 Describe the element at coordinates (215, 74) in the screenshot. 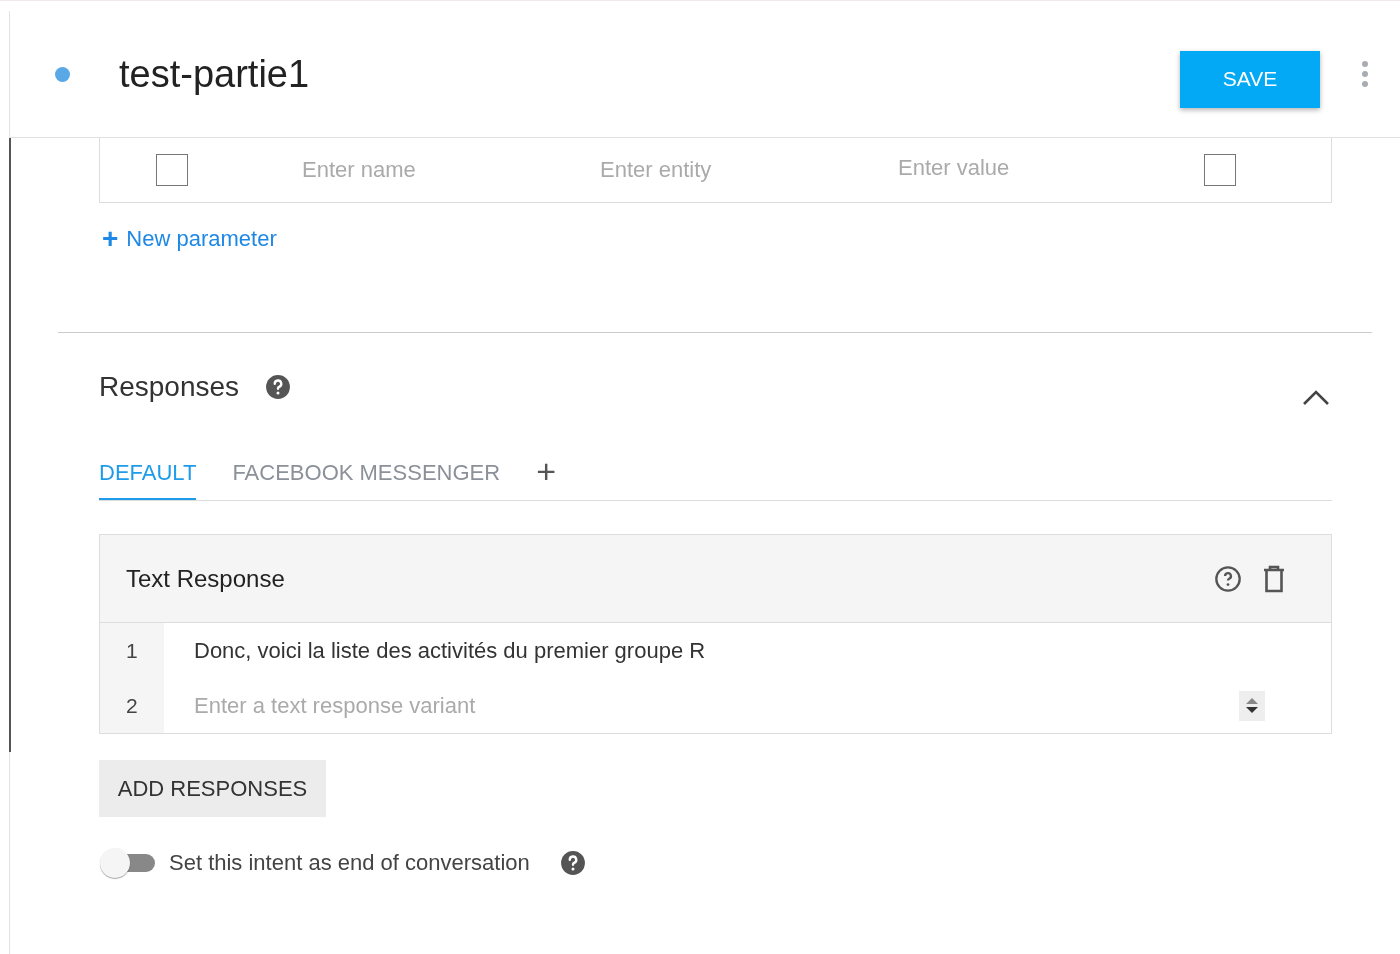

I see `intent-title: test-partie1` at that location.